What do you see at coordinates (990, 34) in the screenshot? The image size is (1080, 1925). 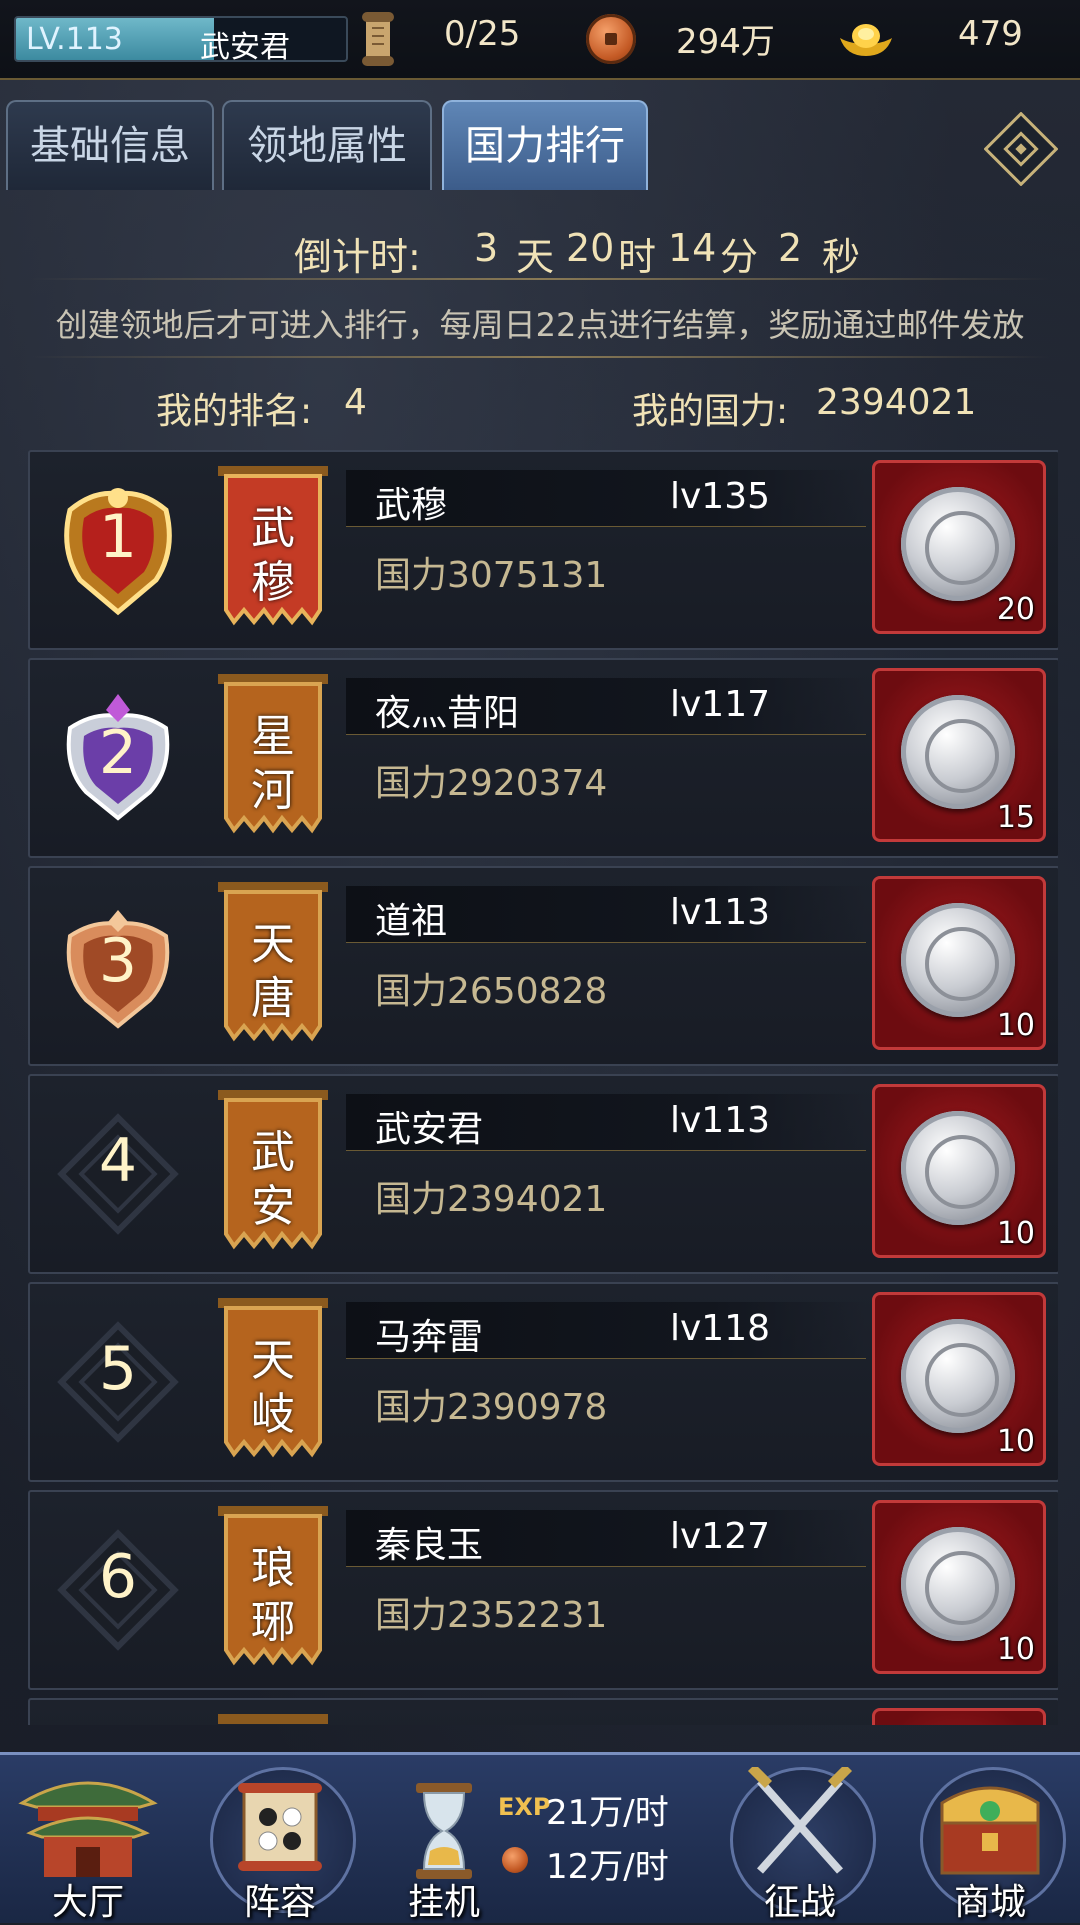 I see `gold-amount: 479` at bounding box center [990, 34].